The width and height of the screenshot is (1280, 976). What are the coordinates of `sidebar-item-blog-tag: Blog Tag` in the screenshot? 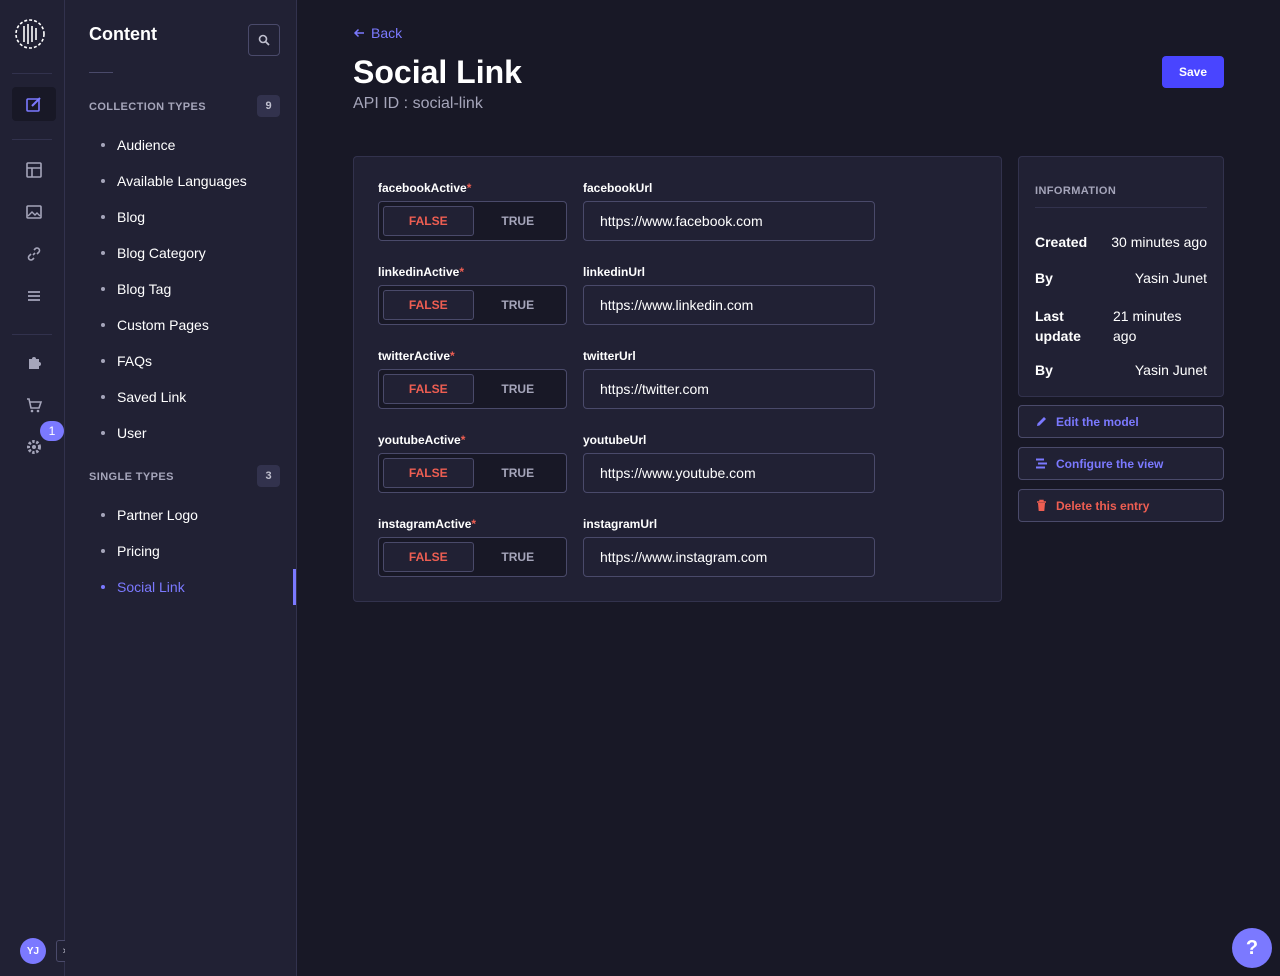 It's located at (174, 289).